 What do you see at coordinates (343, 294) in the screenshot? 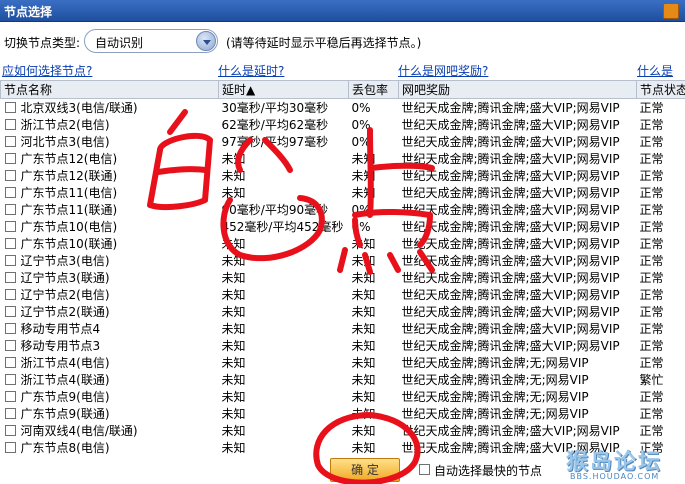
I see `table-row: 辽宁节点2(电信) 未知 未知 世纪天成金牌;腾讯金牌;盛大VIP;网易VIP 正常` at bounding box center [343, 294].